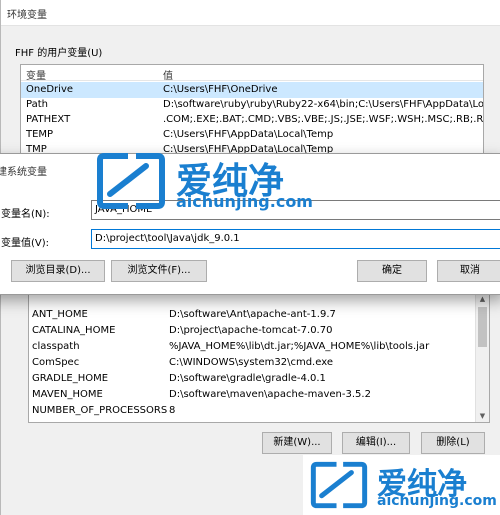  Describe the element at coordinates (100, 410) in the screenshot. I see `var-name: NUMBER_OF_PROCESSORS` at that location.